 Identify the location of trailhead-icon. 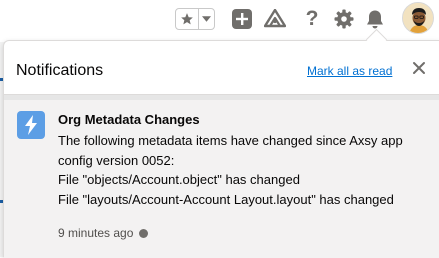
(275, 18).